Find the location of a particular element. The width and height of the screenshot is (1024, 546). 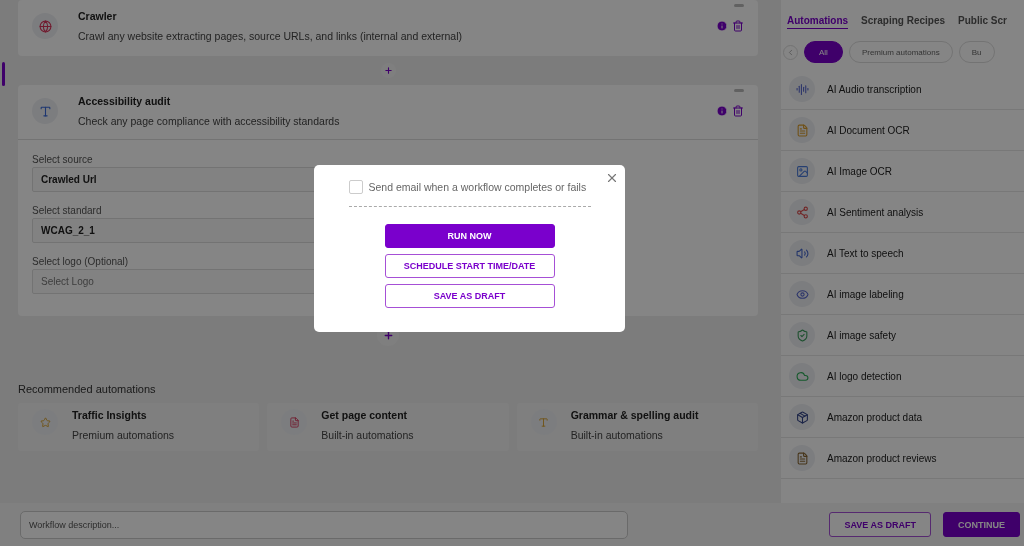

run-button: RUN NOW is located at coordinates (469, 236).